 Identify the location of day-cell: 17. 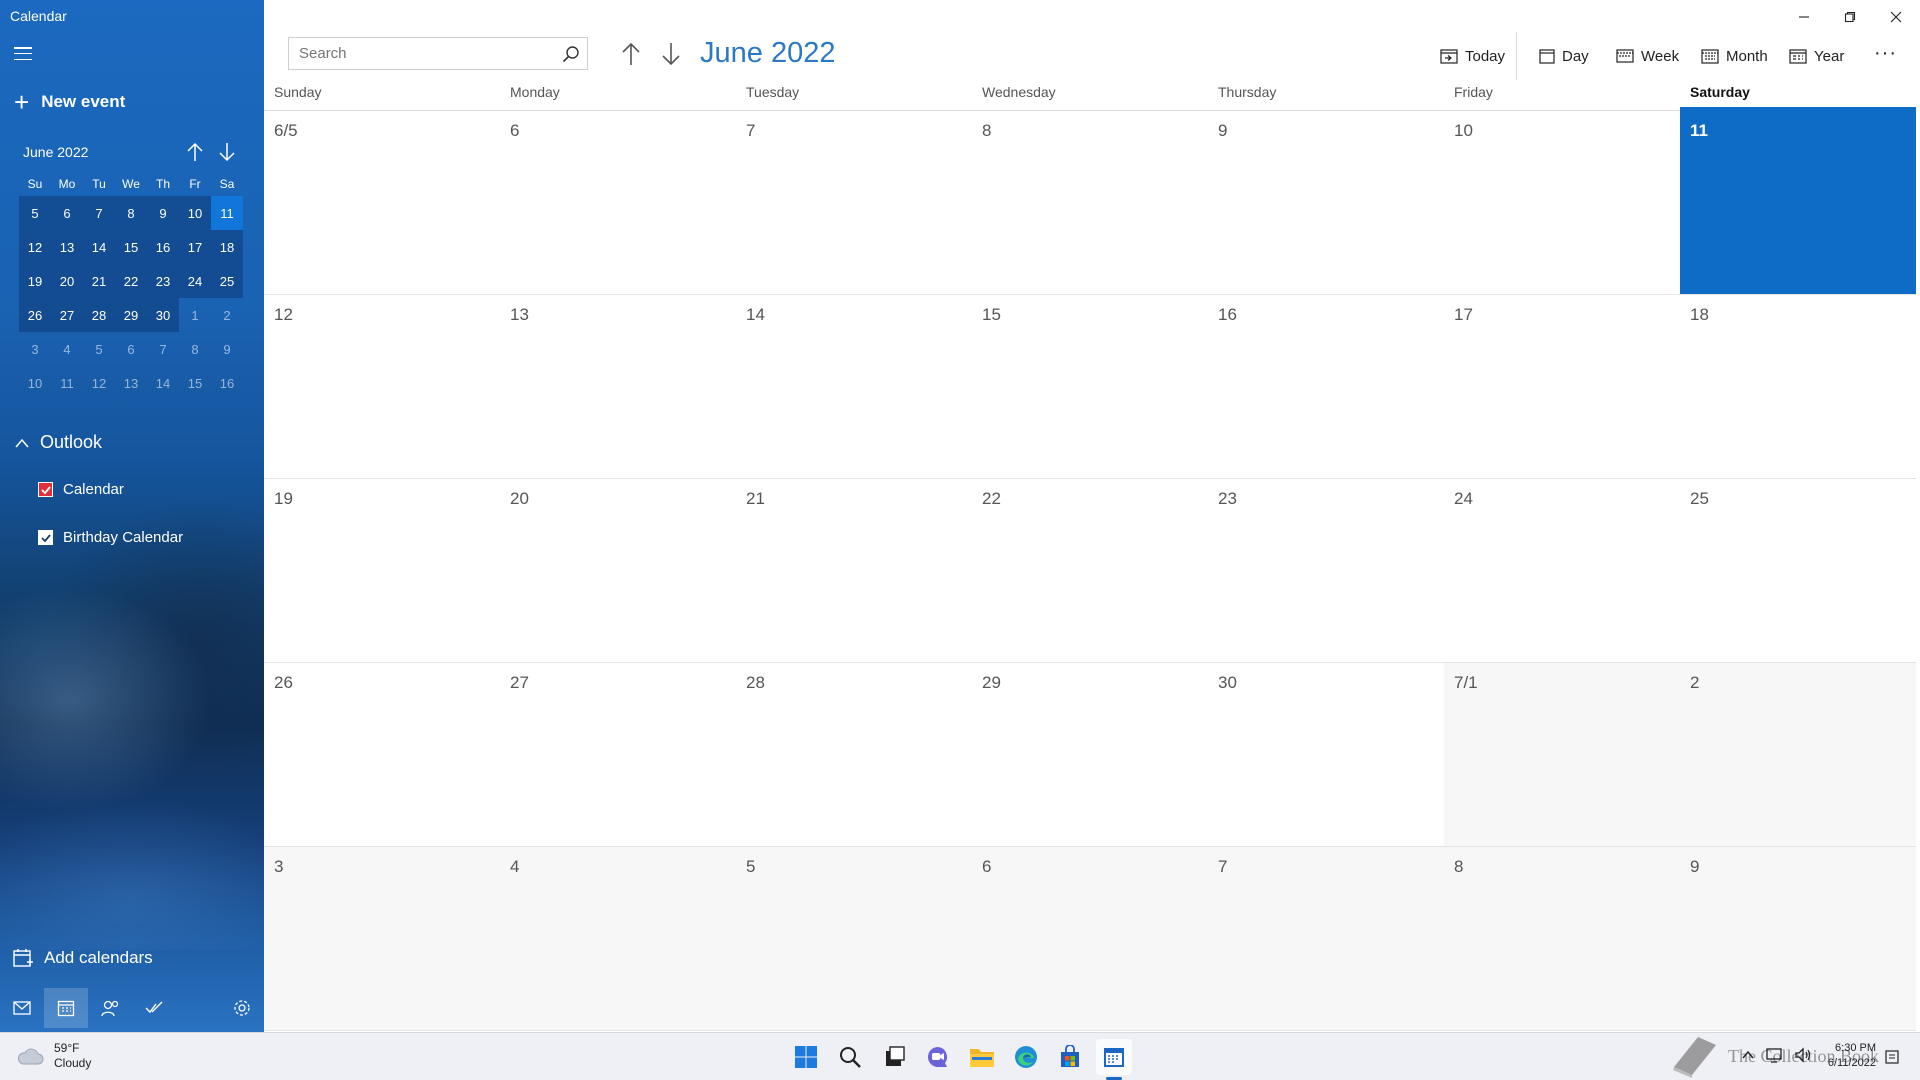
(1562, 387).